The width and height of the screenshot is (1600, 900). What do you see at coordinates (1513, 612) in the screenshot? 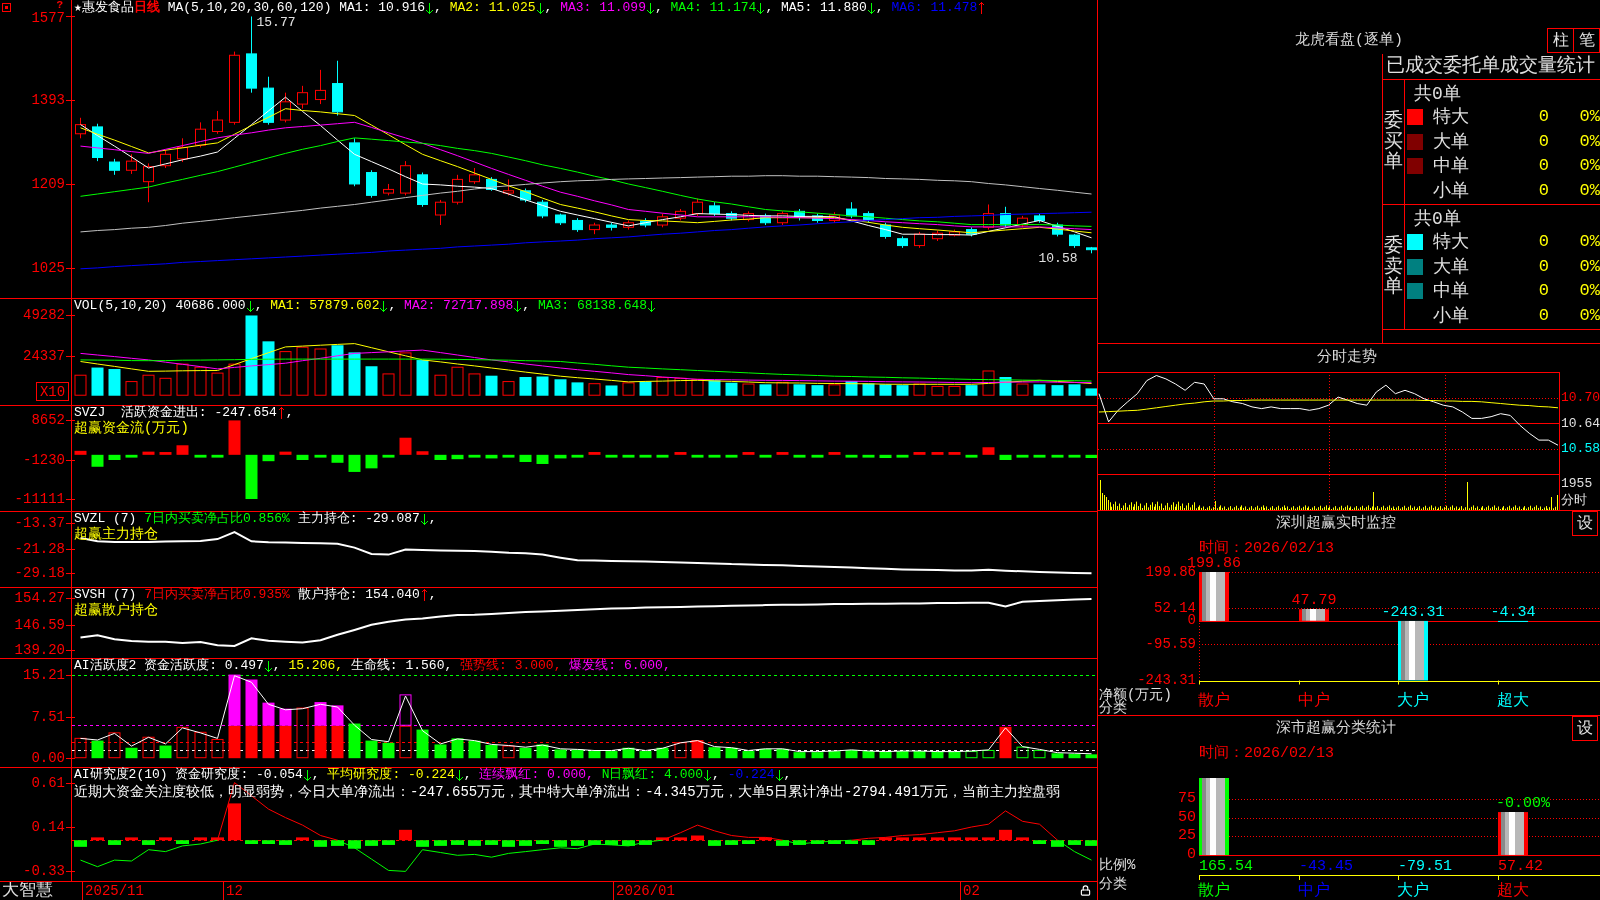
I see `bar-value-label: -4.34` at bounding box center [1513, 612].